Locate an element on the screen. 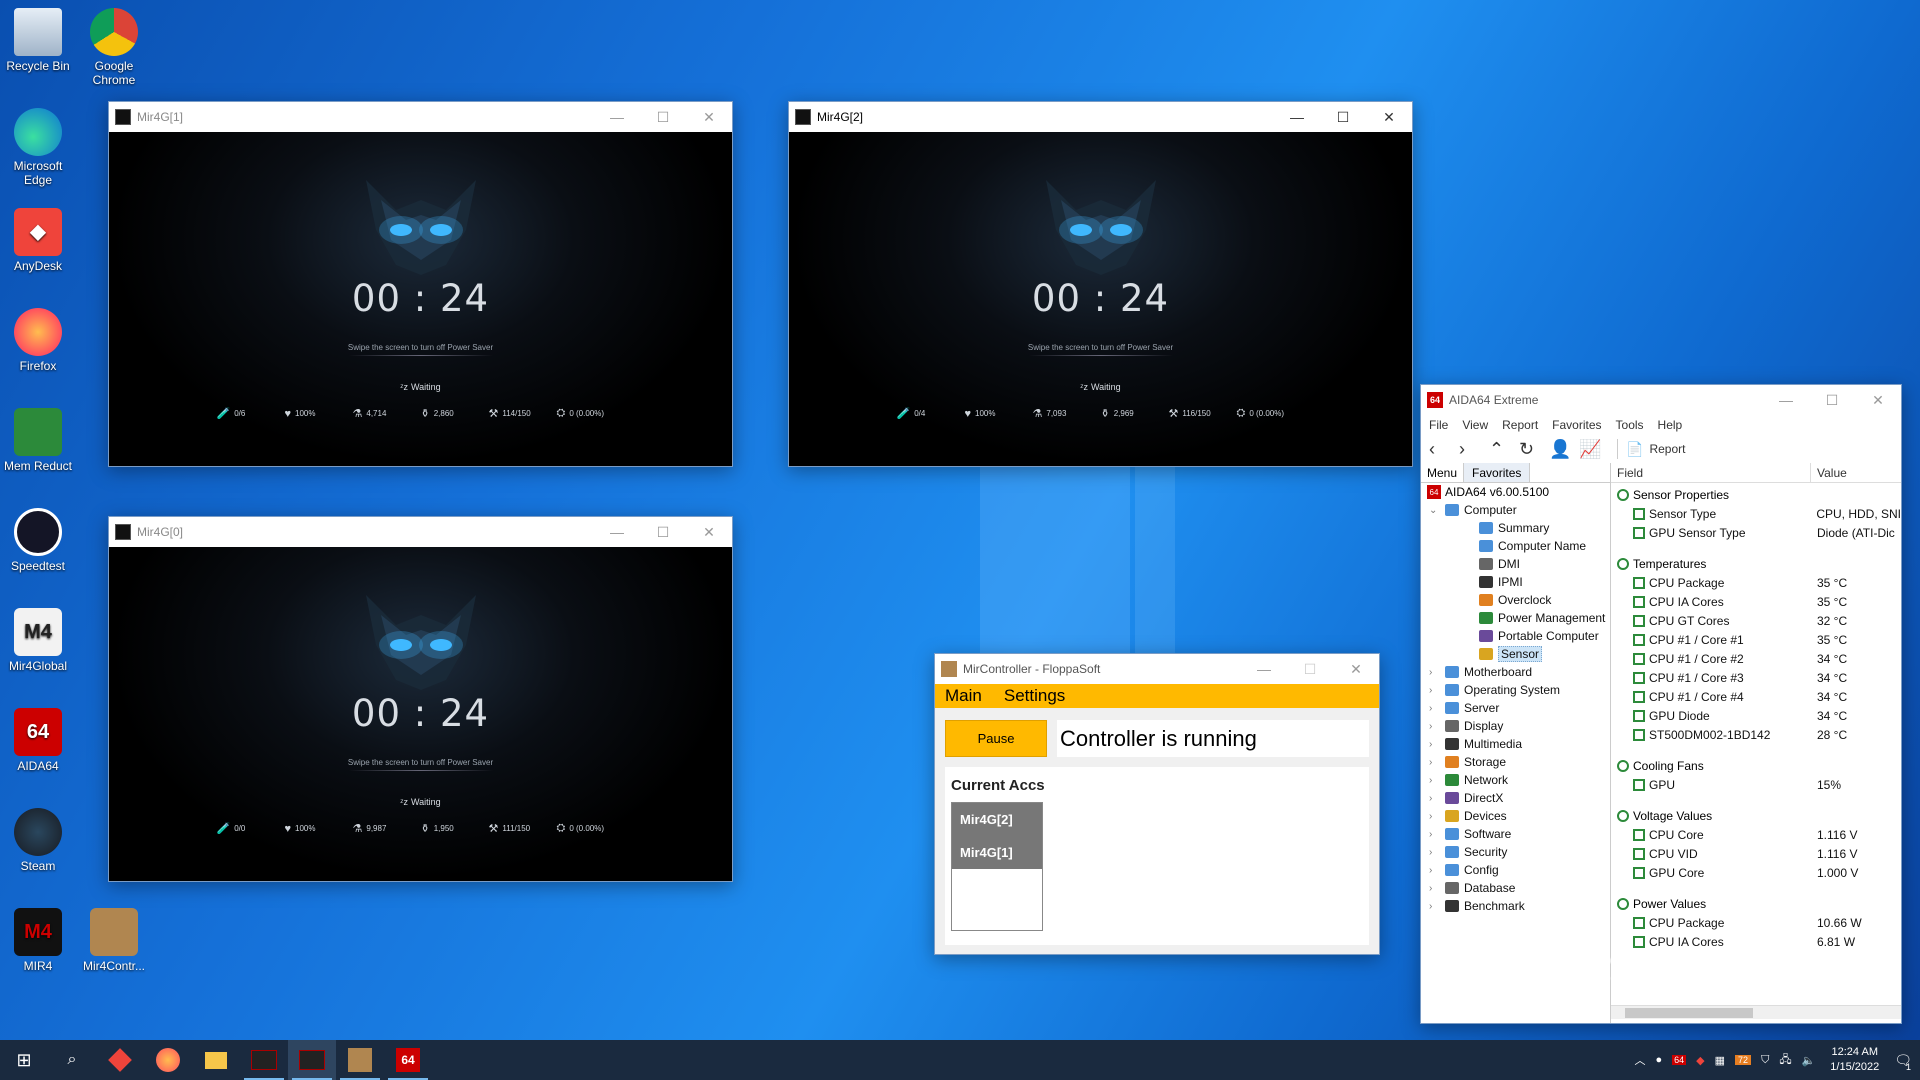  acc-item: Mir4G[2] is located at coordinates (997, 819).